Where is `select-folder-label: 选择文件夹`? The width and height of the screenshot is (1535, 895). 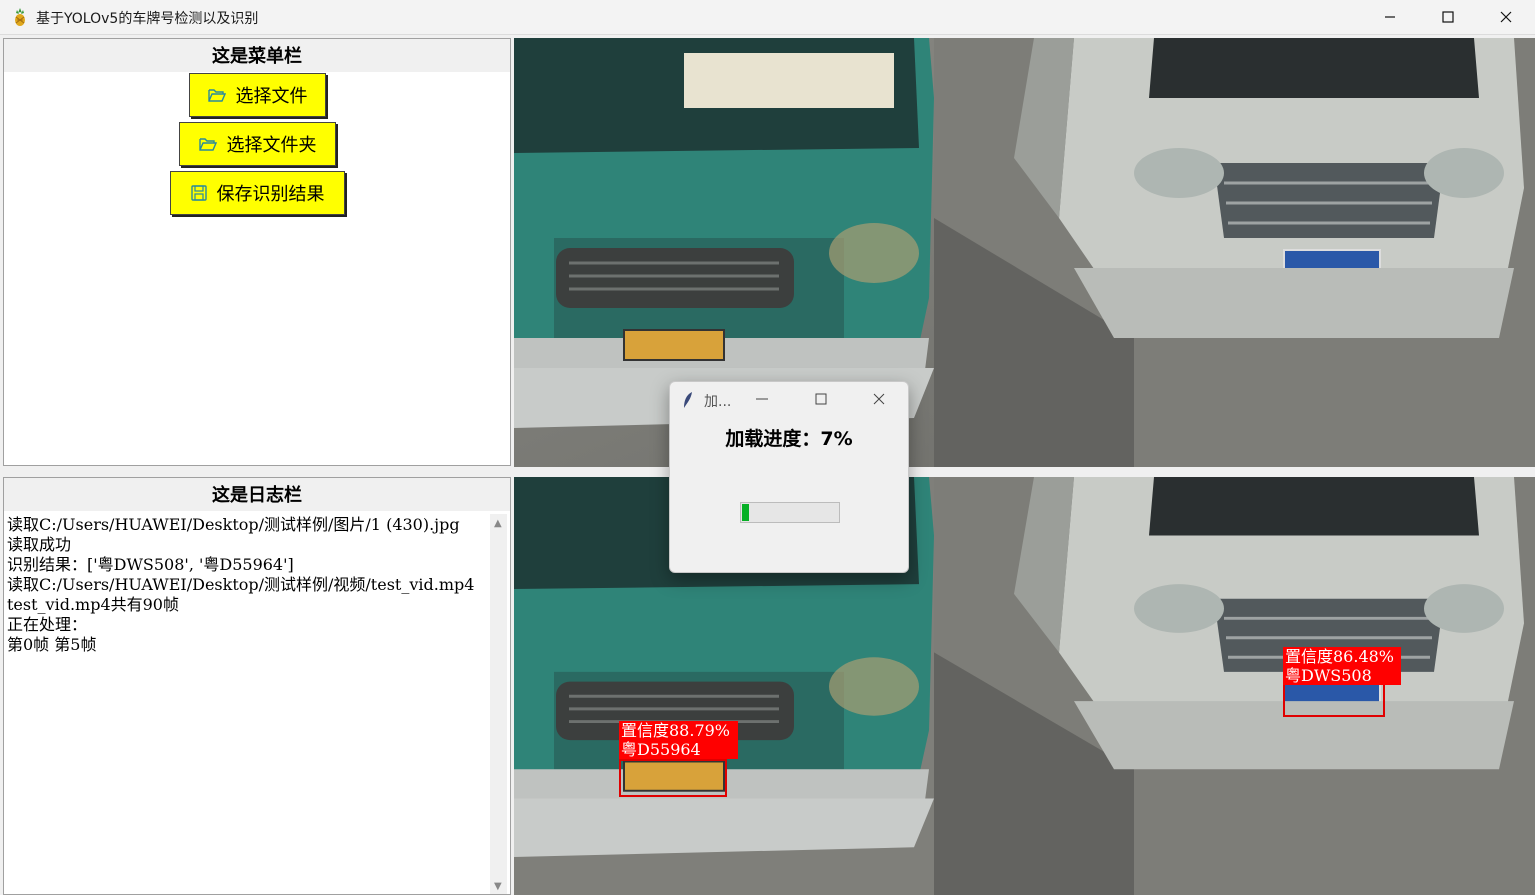
select-folder-label: 选择文件夹 is located at coordinates (271, 145).